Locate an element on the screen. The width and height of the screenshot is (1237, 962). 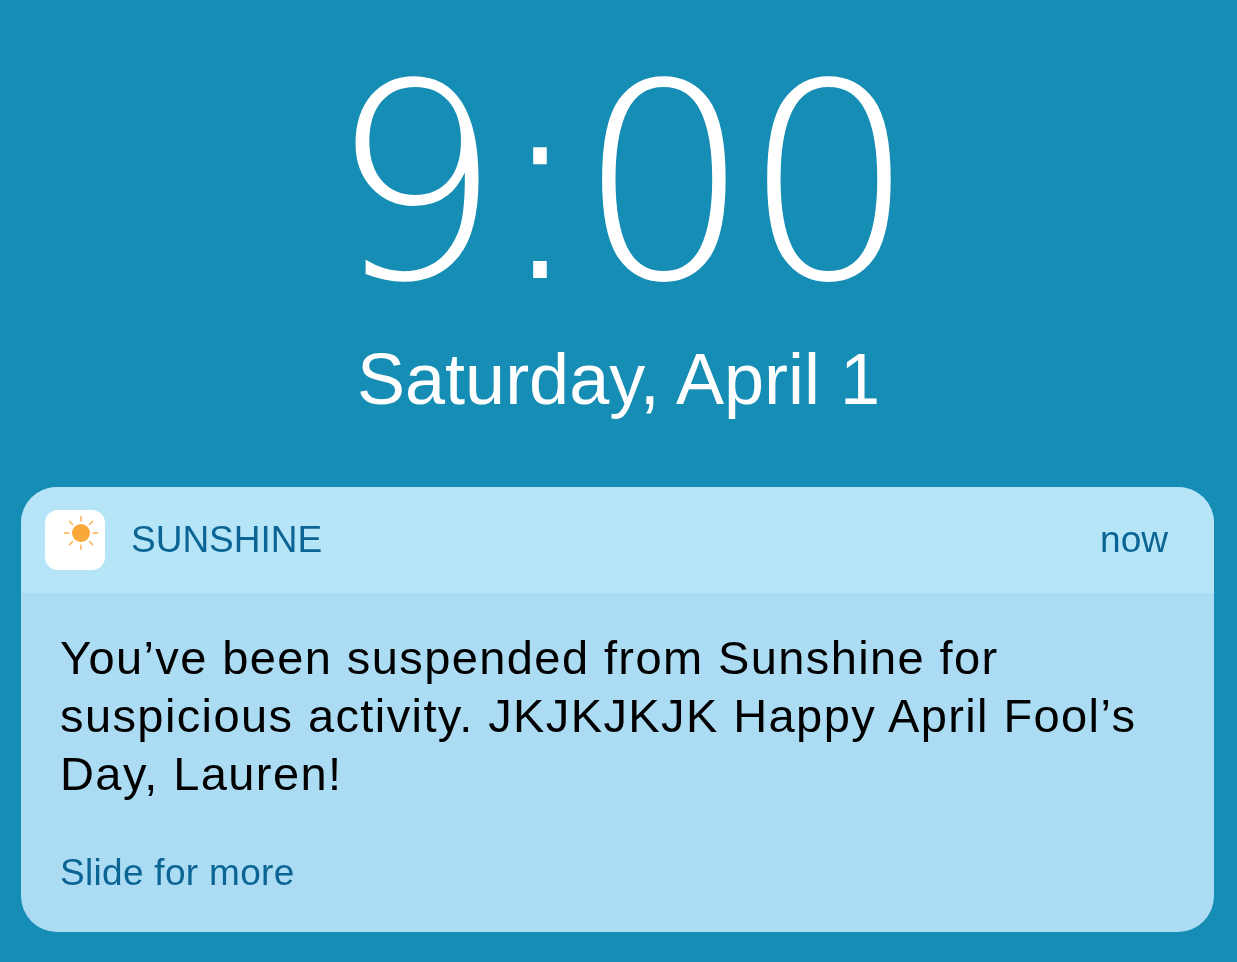
date-label: Saturday, April 1 is located at coordinates (618, 380).